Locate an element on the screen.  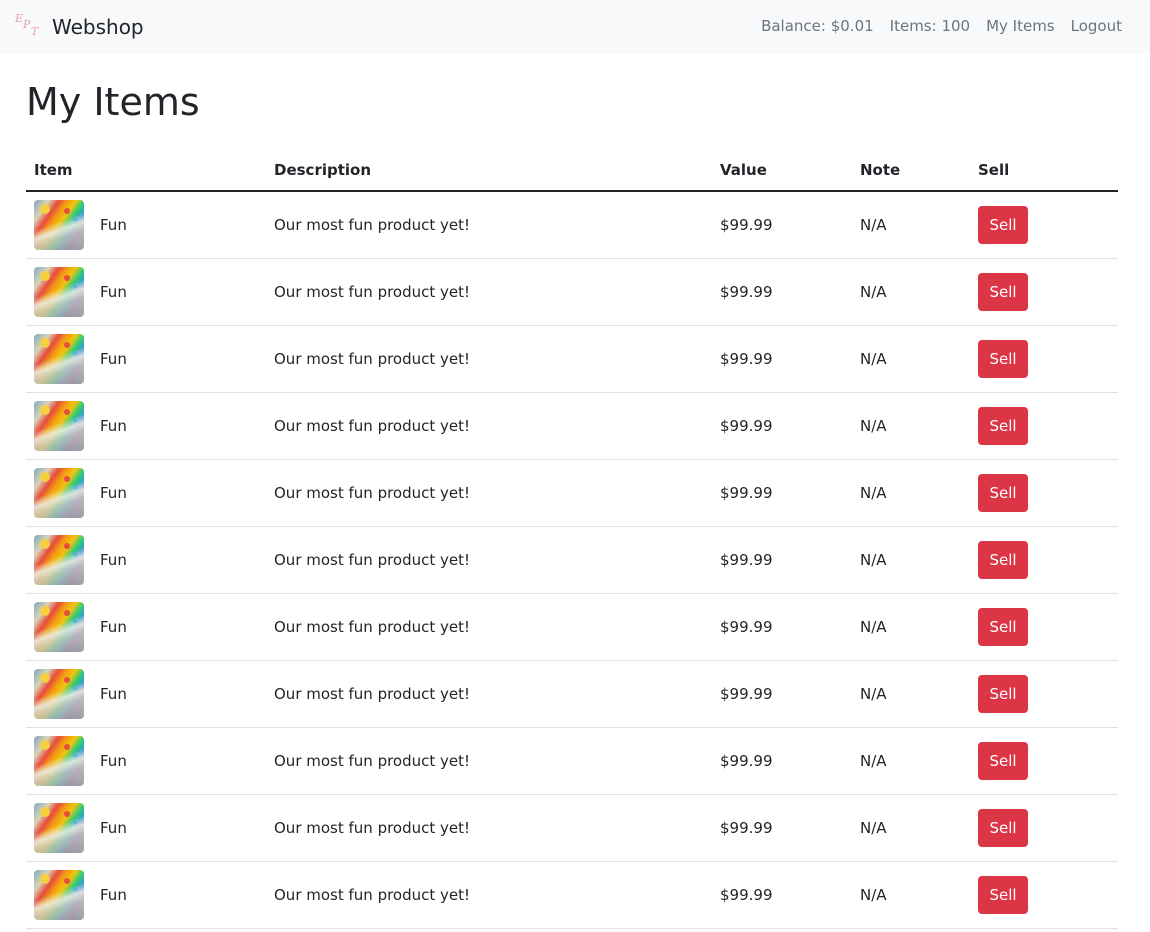
logo-letter-p: P is located at coordinates (27, 24).